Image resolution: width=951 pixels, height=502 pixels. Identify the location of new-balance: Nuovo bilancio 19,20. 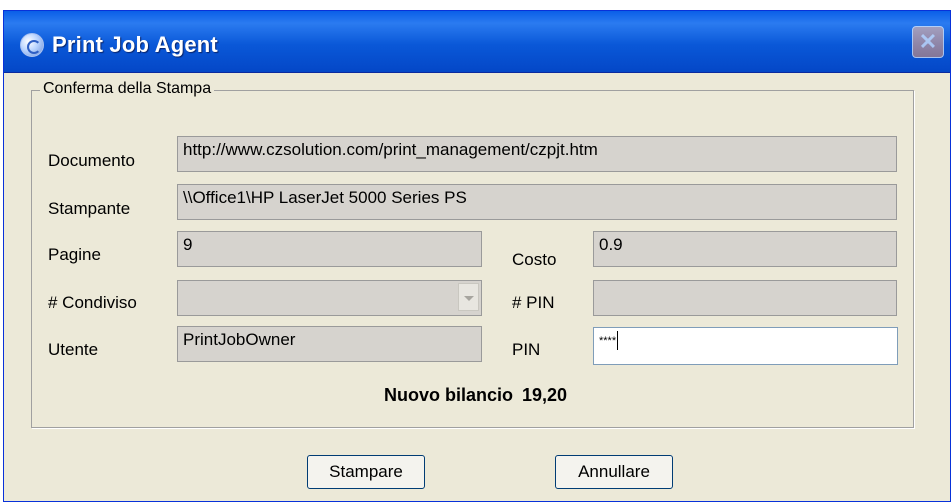
(475, 395).